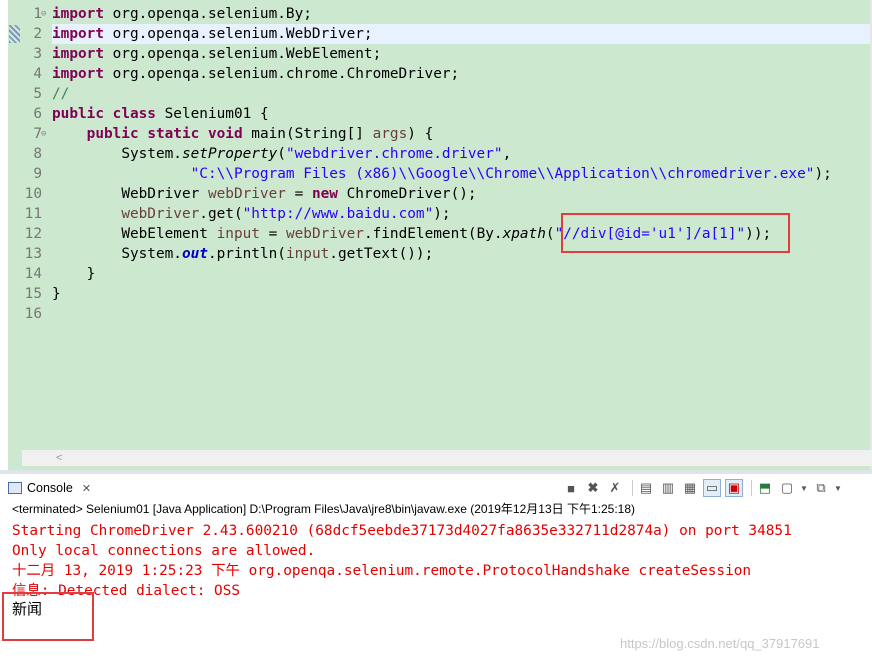  I want to click on scroll-left-icon: <, so click(59, 458).